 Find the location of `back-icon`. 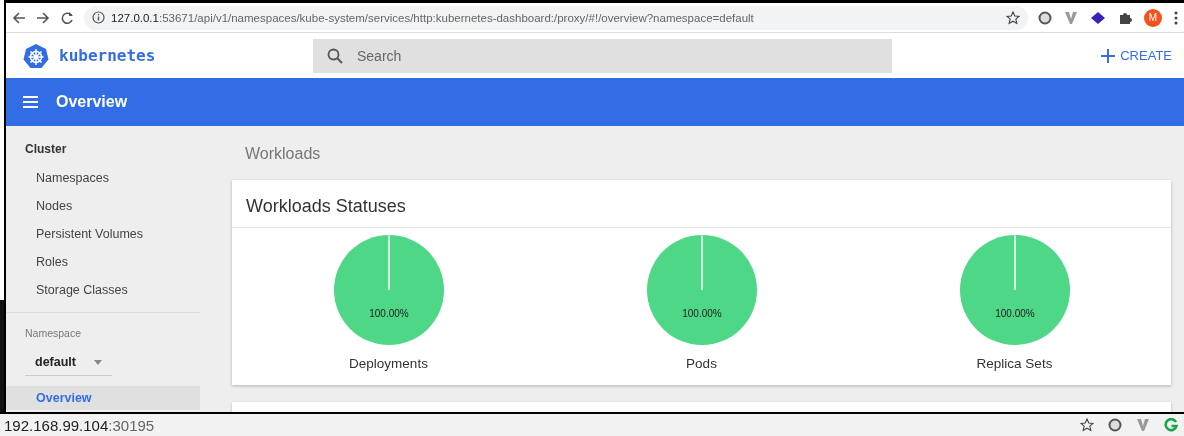

back-icon is located at coordinates (19, 17).